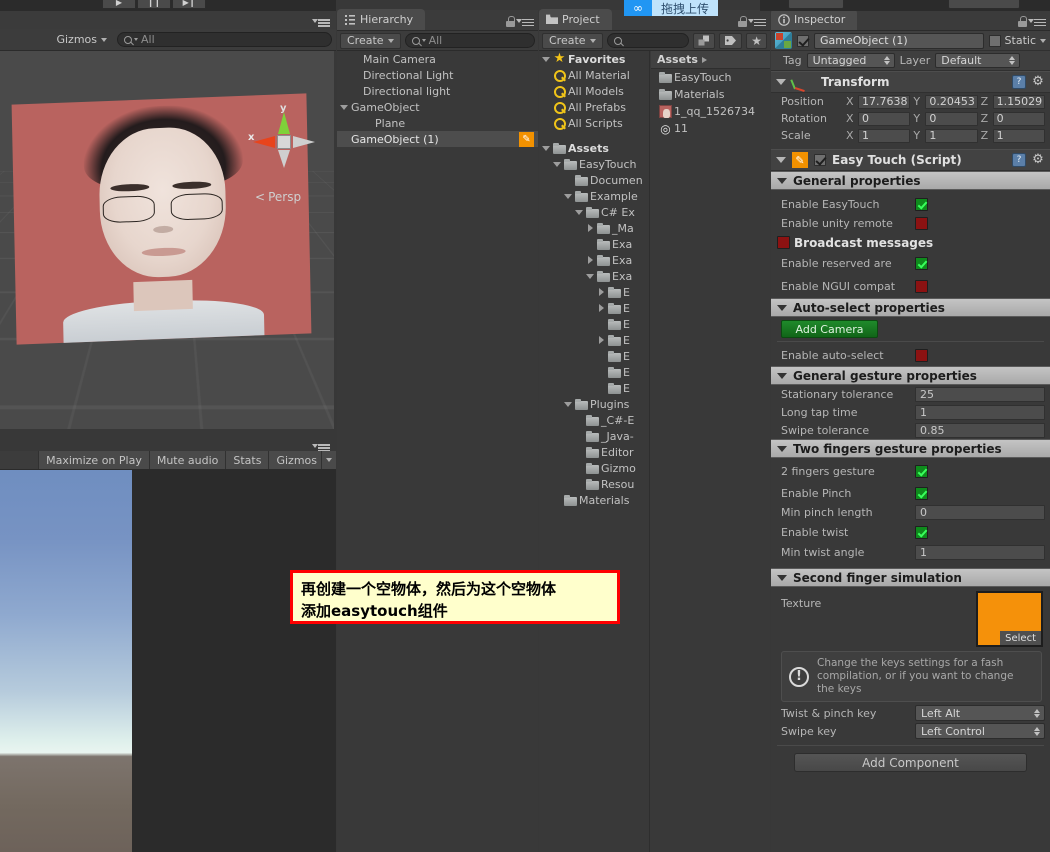 The image size is (1050, 852). What do you see at coordinates (910, 82) in the screenshot?
I see `transform-component-header: Transform ? ⚙` at bounding box center [910, 82].